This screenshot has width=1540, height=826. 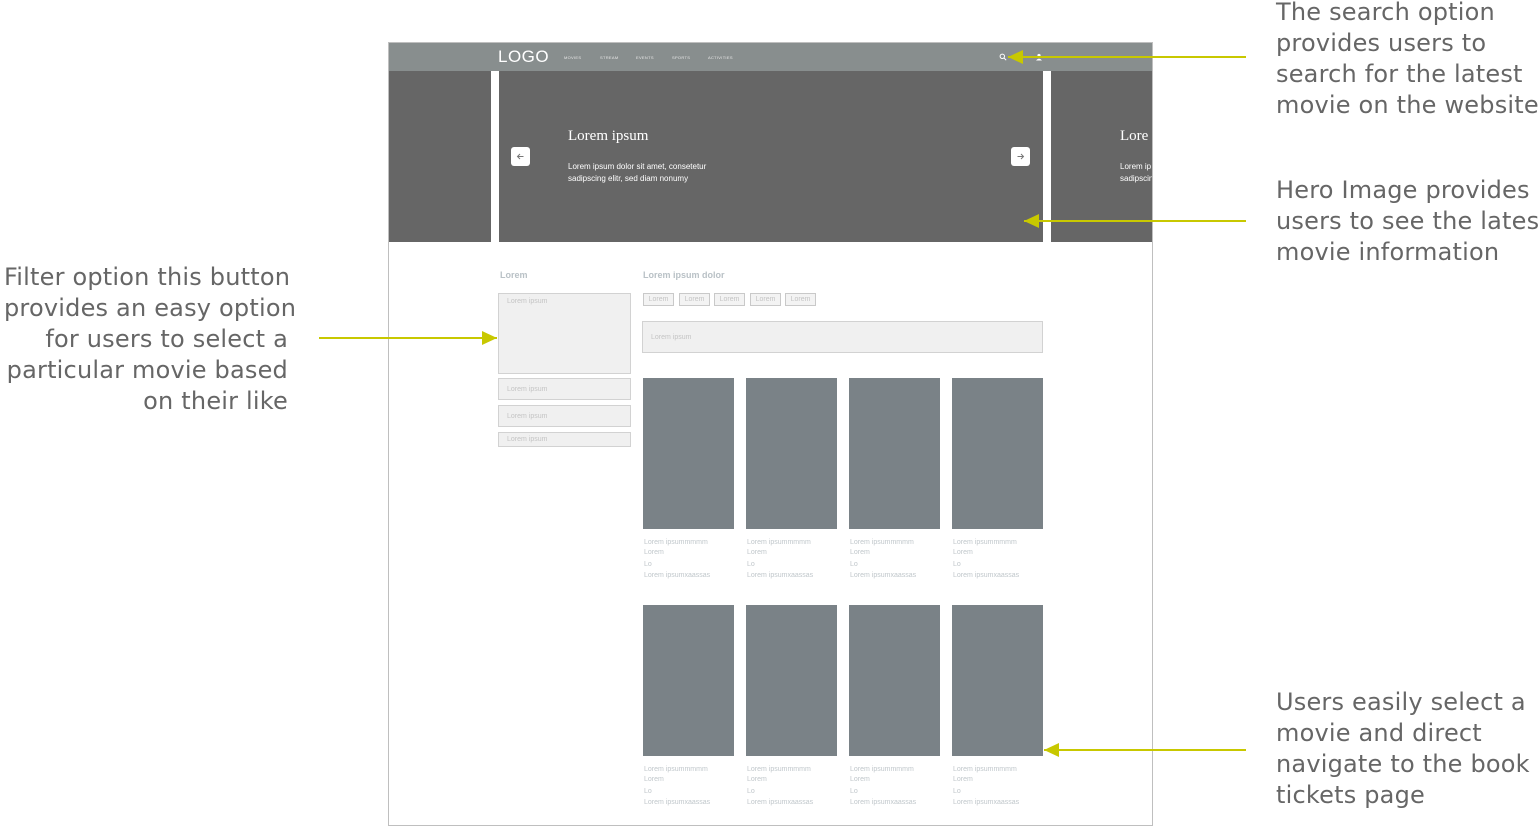 I want to click on hero-title: Lorem ipsum, so click(x=608, y=136).